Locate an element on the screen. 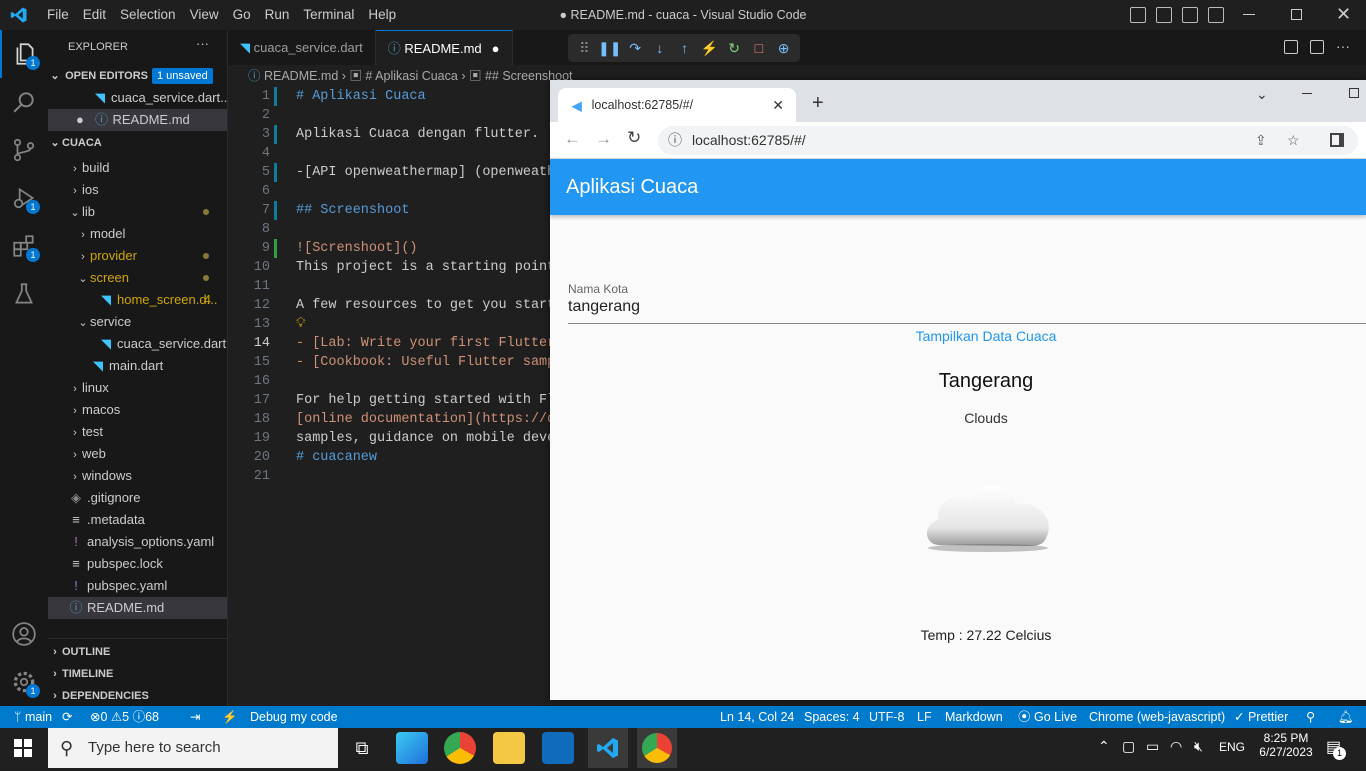 This screenshot has width=1366, height=771. restore-icon is located at coordinates (1296, 14).